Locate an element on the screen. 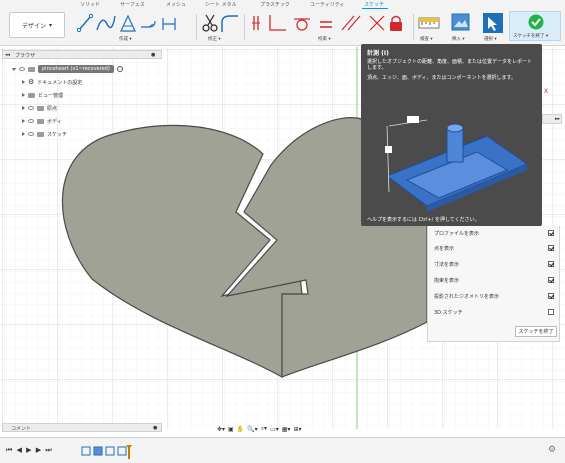  finish-sketch-button: スケッチを終了 ▾ is located at coordinates (535, 26).